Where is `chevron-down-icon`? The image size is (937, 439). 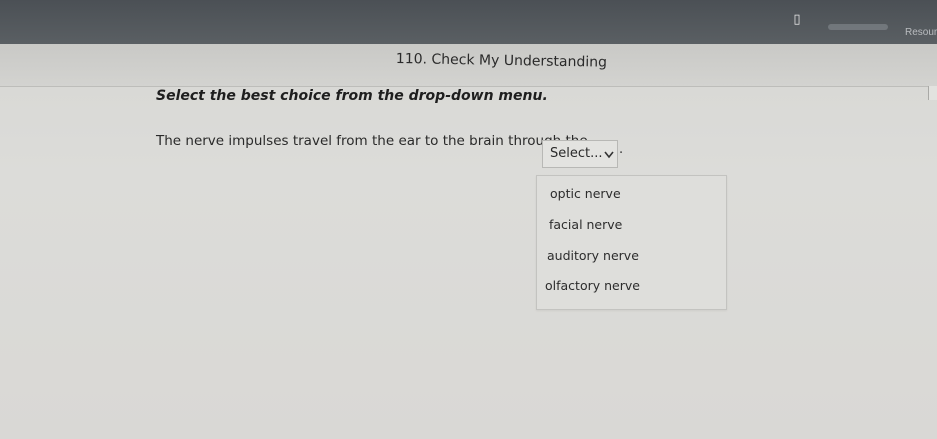
chevron-down-icon is located at coordinates (609, 155).